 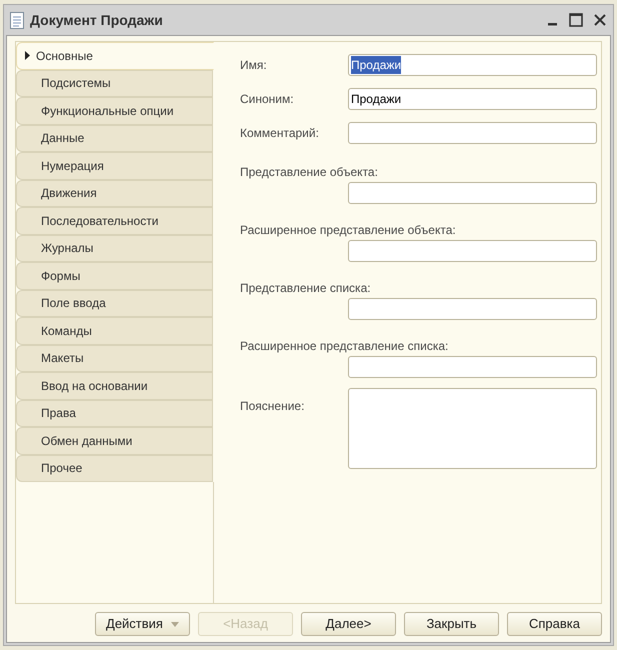 What do you see at coordinates (114, 276) in the screenshot?
I see `tab: Формы` at bounding box center [114, 276].